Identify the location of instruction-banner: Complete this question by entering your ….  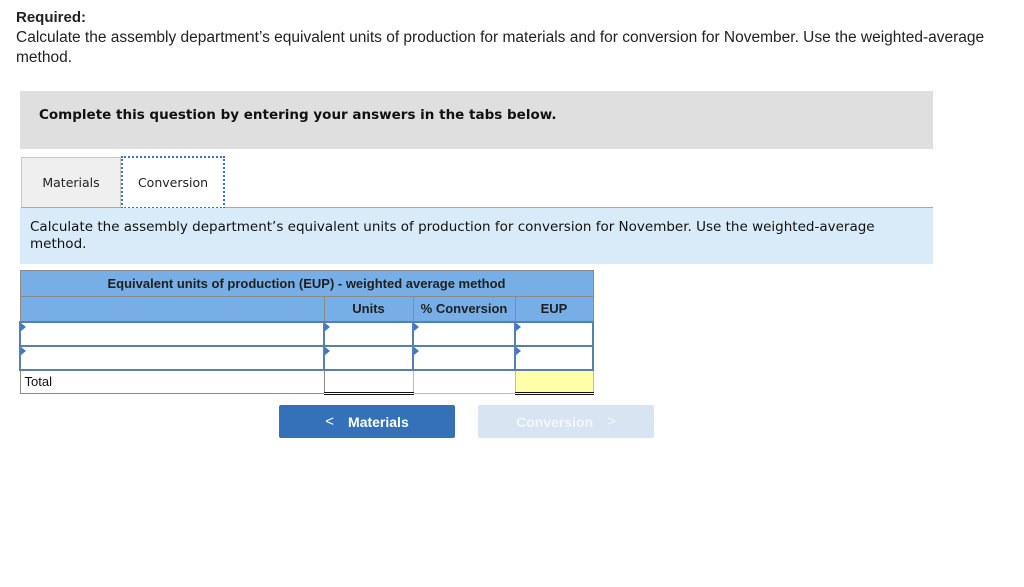
(476, 120).